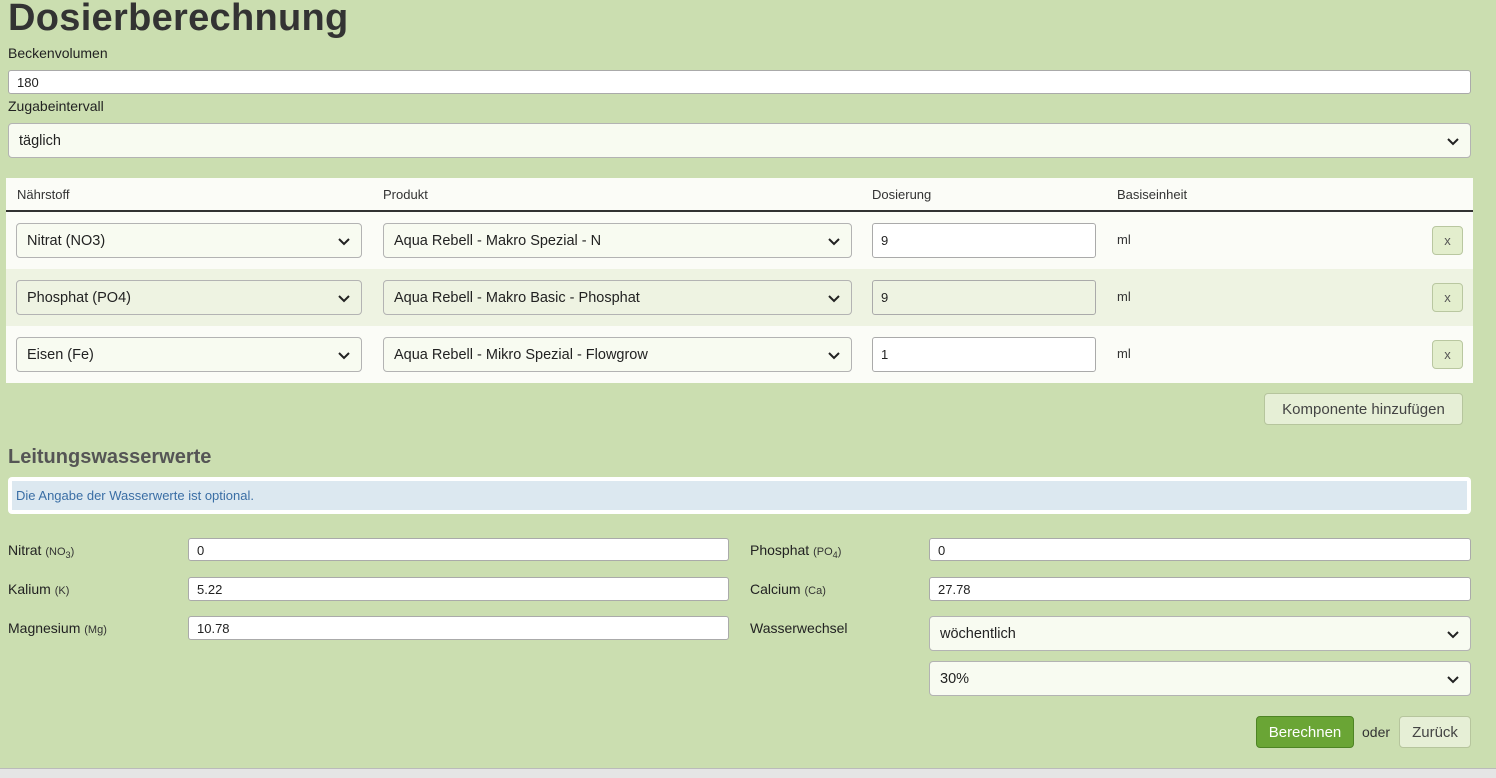  I want to click on add-component-button: Komponente hinzufügen, so click(1363, 409).